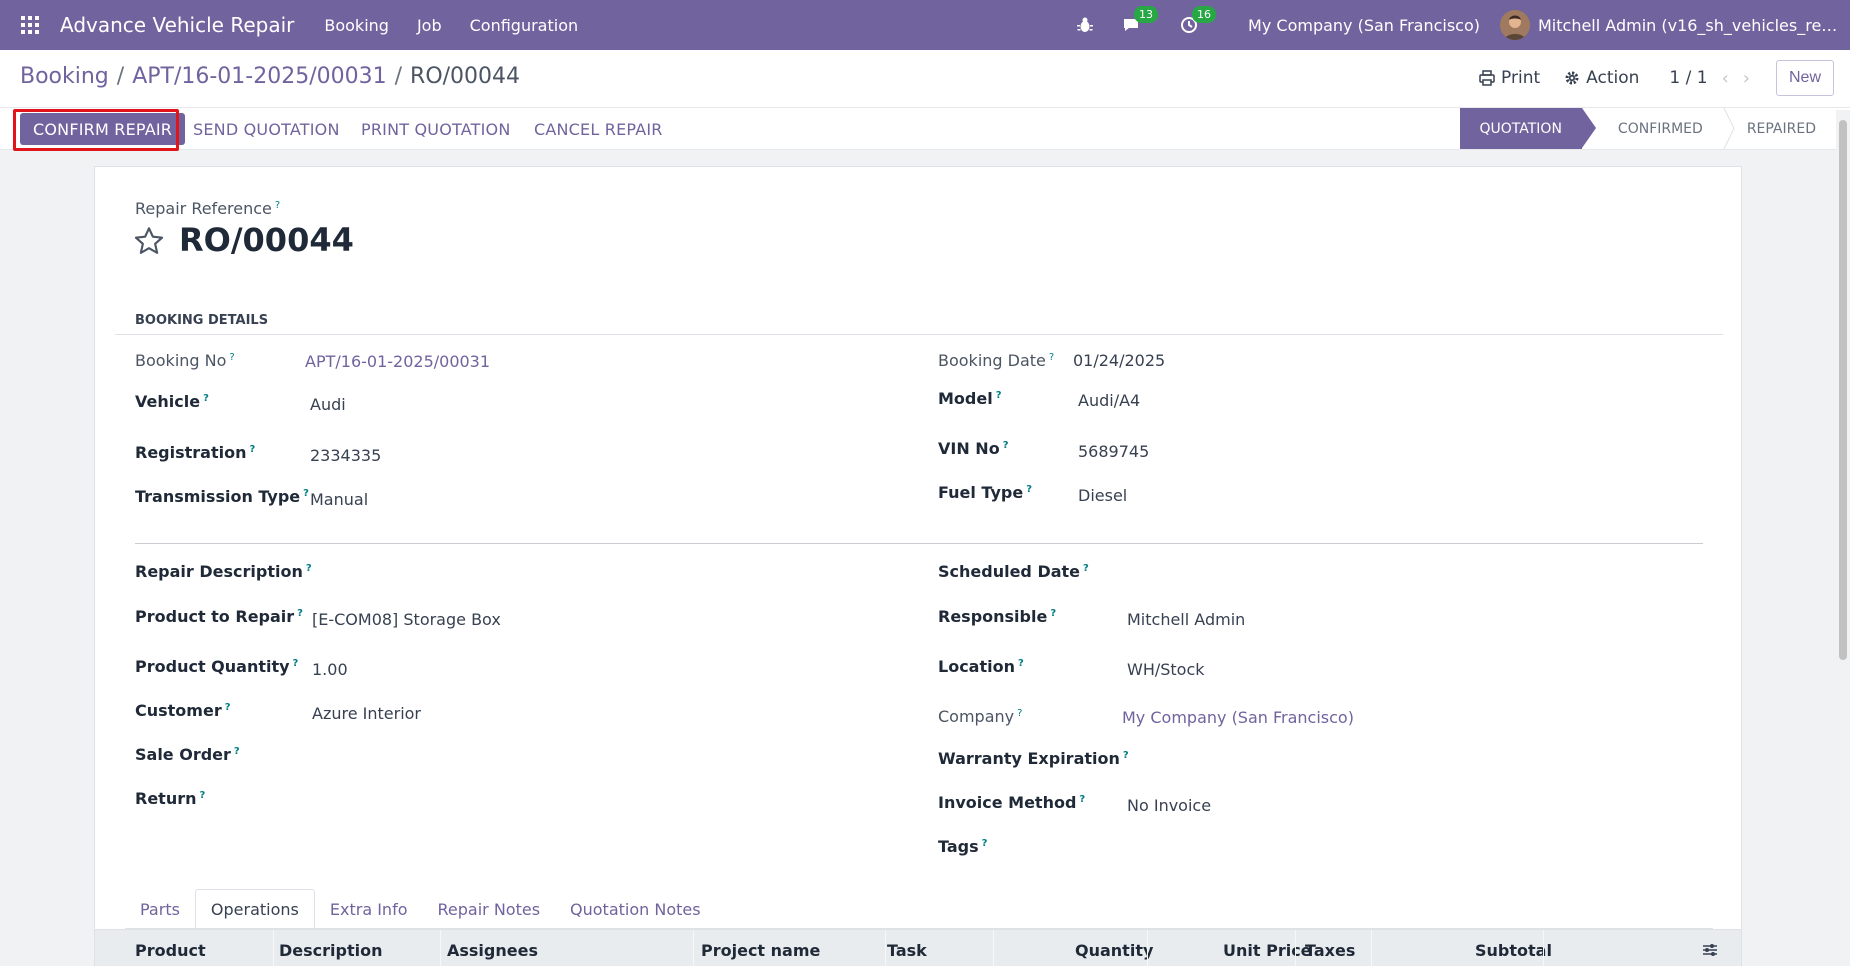  What do you see at coordinates (1487, 78) in the screenshot?
I see `printer-icon` at bounding box center [1487, 78].